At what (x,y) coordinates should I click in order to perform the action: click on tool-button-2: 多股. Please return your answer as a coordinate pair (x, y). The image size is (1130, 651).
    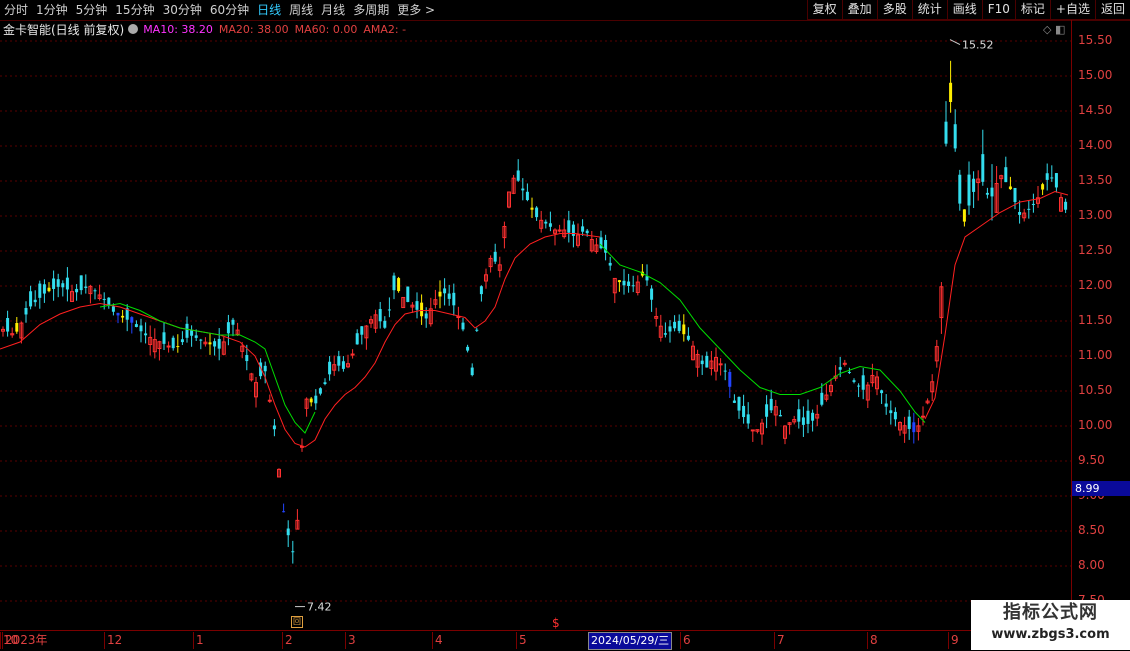
    Looking at the image, I should click on (894, 10).